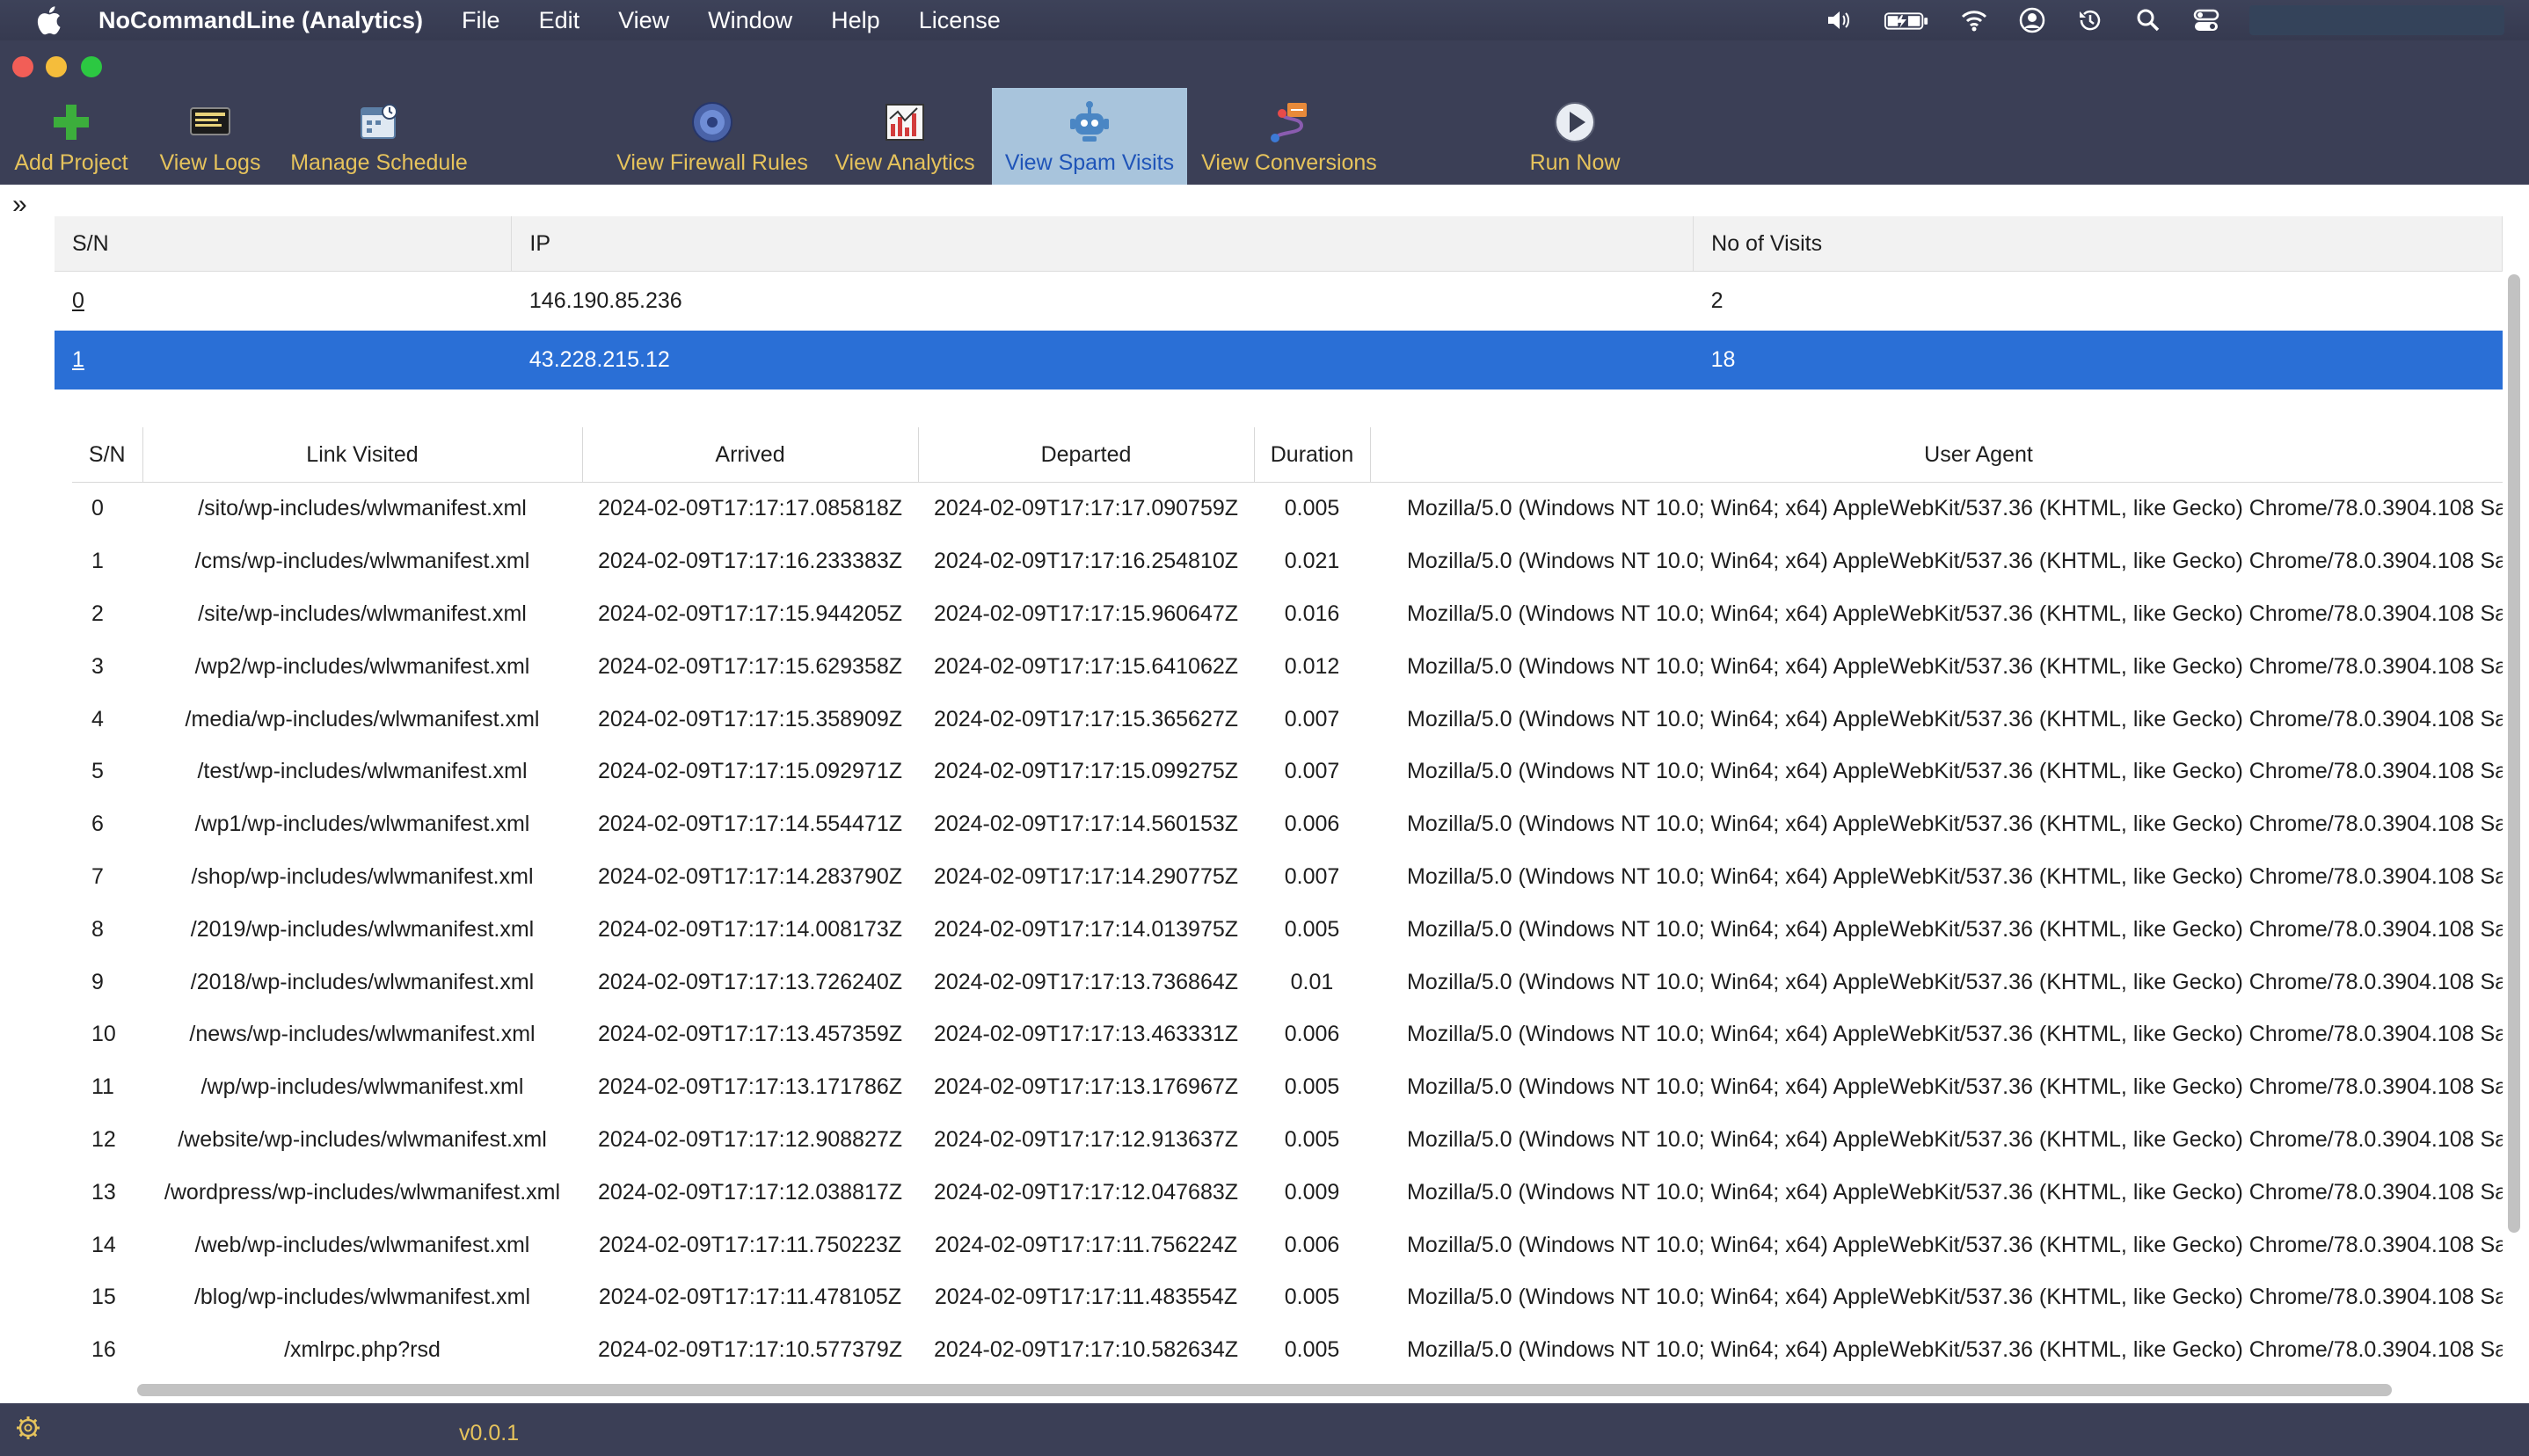 This screenshot has height=1456, width=2529. What do you see at coordinates (283, 360) in the screenshot?
I see `ip-row-sn-cell: 1` at bounding box center [283, 360].